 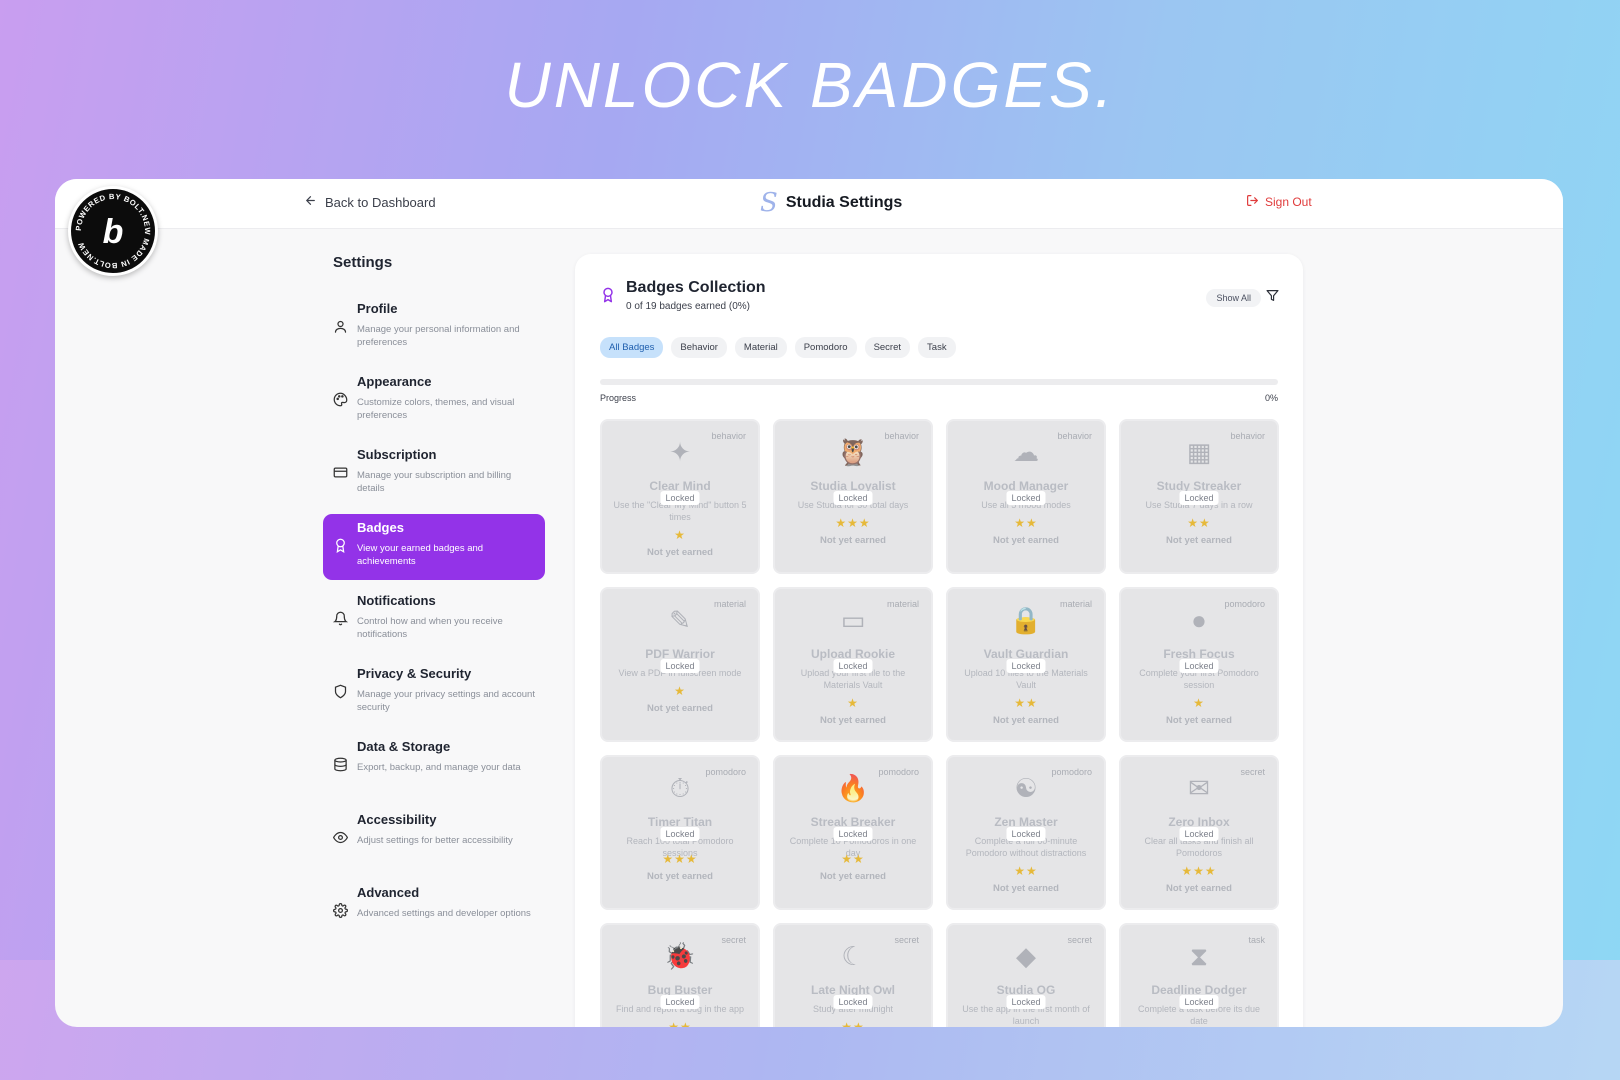 I want to click on sidebar-item-label: Accessibility, so click(x=397, y=819).